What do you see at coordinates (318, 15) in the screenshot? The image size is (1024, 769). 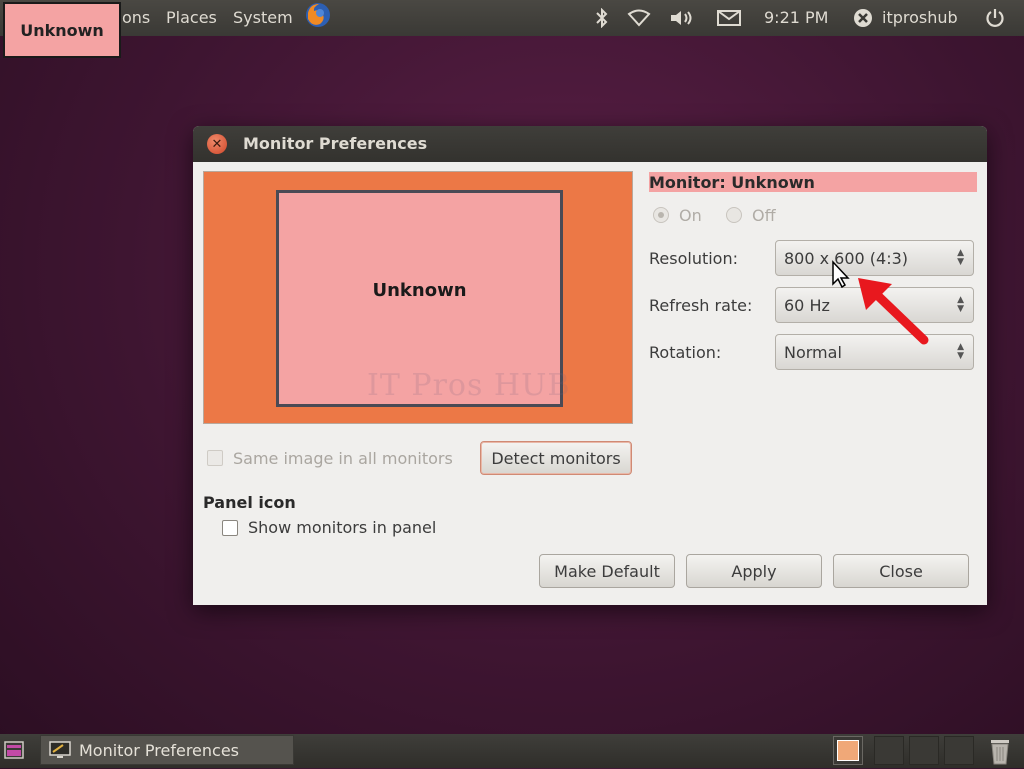 I see `firefox-icon` at bounding box center [318, 15].